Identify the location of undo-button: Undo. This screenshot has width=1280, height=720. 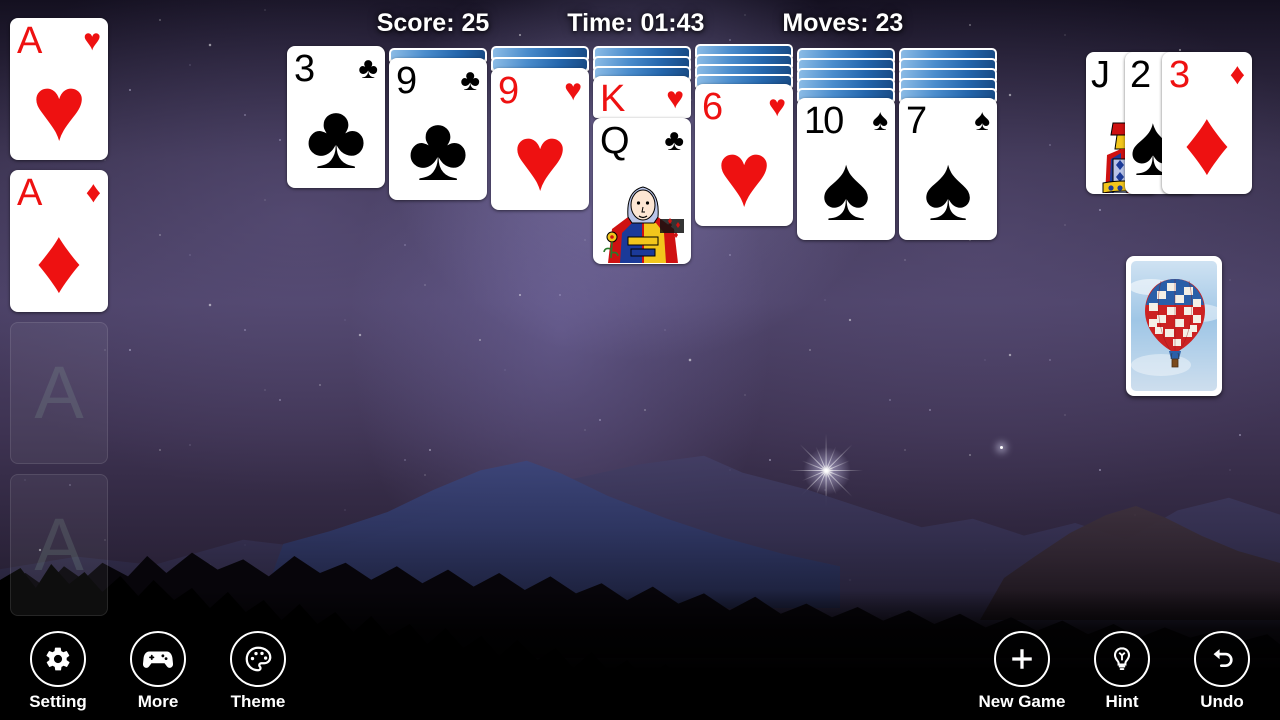
(1222, 671).